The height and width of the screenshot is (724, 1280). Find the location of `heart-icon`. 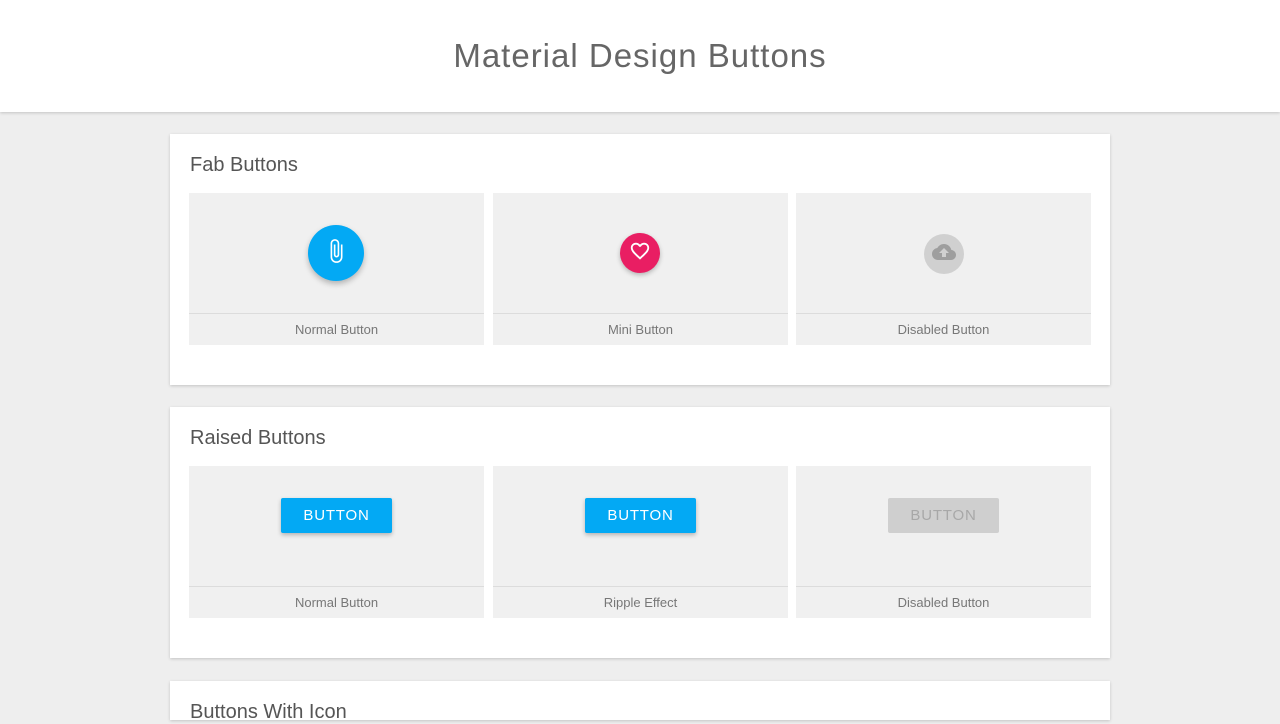

heart-icon is located at coordinates (640, 253).